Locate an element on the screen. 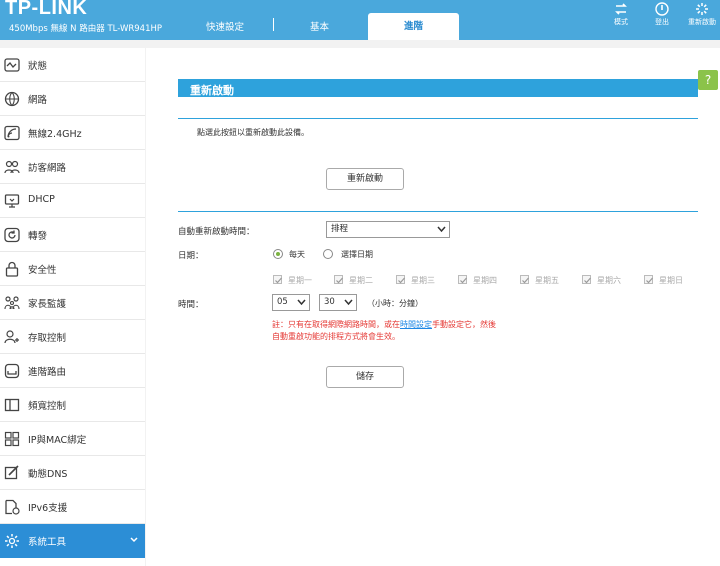  weekday-label: 星期三 is located at coordinates (423, 280).